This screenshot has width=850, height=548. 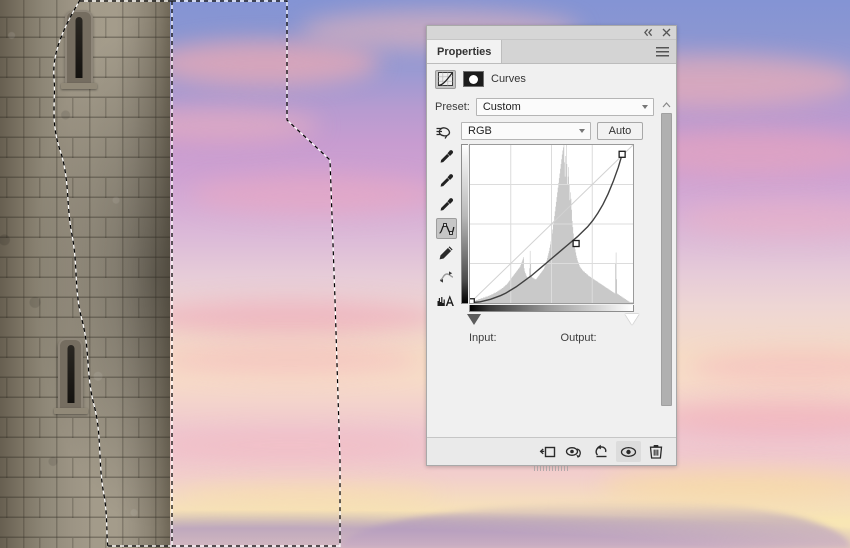 I want to click on smooth-curve-values-tool, so click(x=446, y=276).